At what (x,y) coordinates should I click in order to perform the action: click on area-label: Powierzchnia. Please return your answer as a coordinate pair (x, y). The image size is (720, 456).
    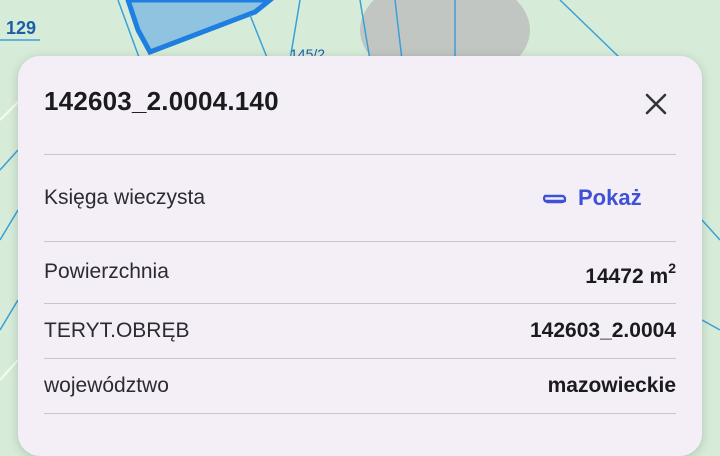
    Looking at the image, I should click on (106, 271).